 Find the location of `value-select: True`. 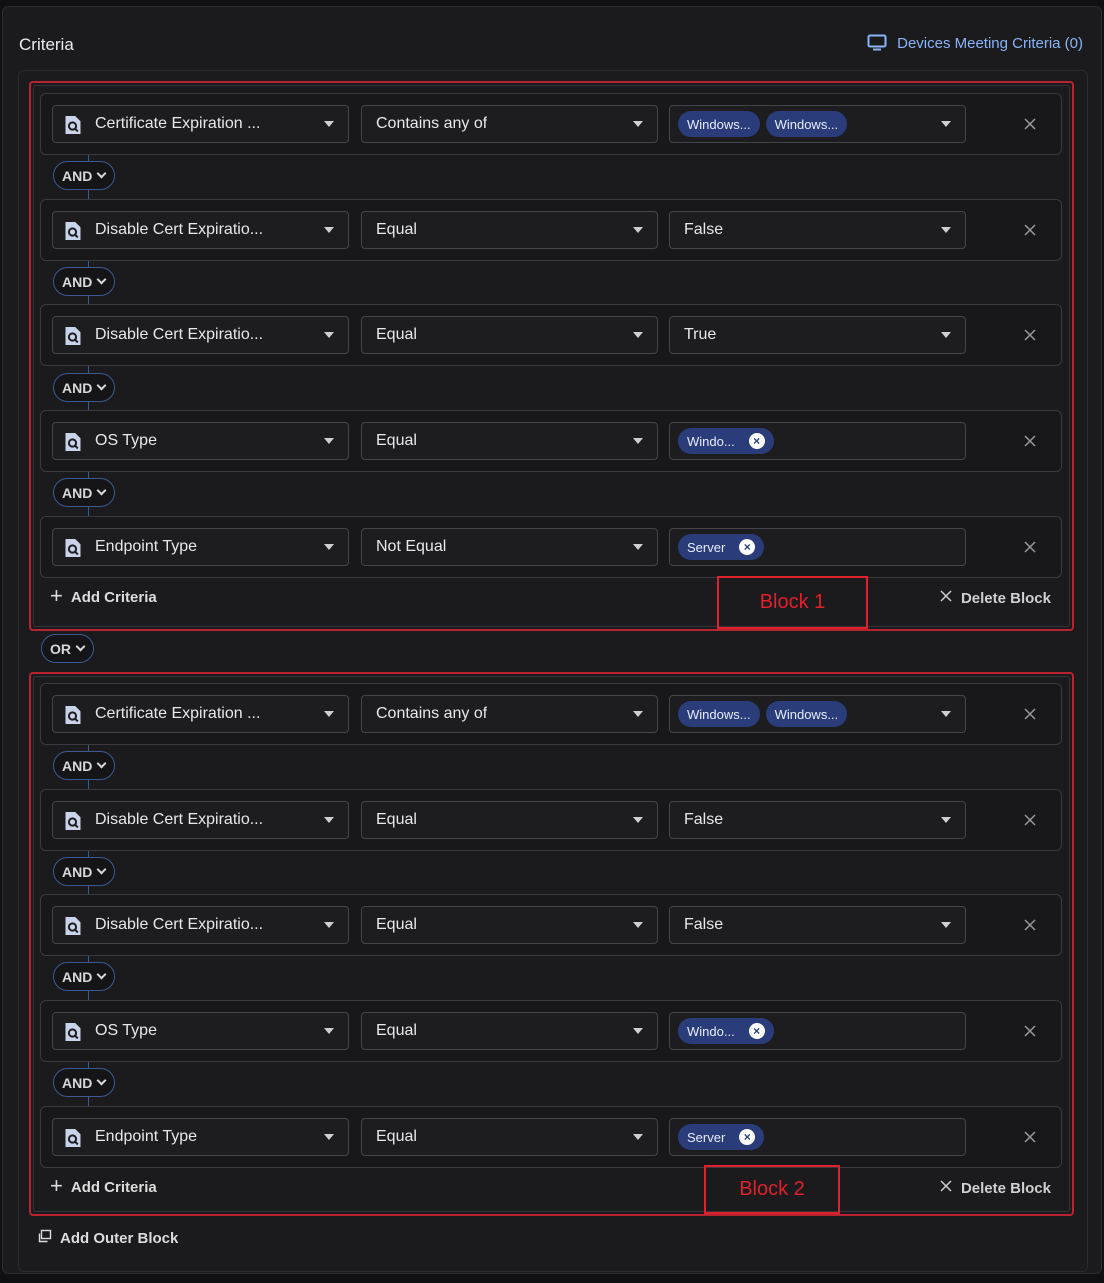

value-select: True is located at coordinates (817, 335).